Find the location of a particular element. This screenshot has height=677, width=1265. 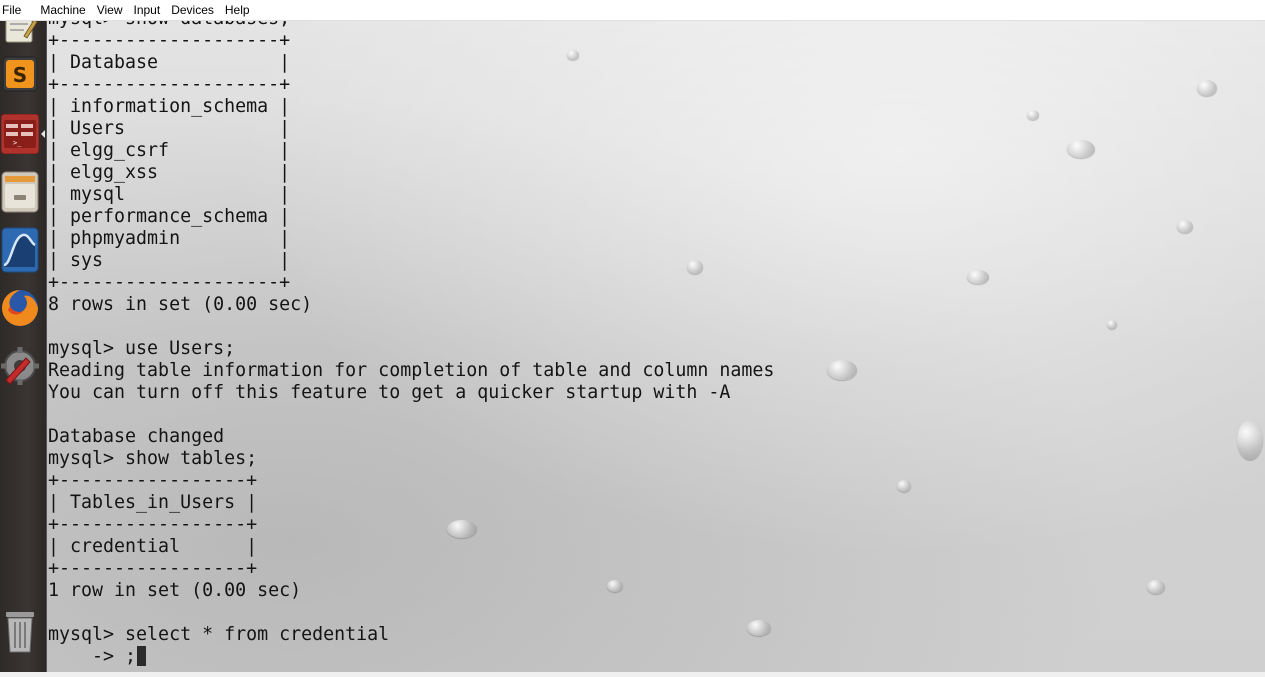

terminal-line: | elgg_csrf | is located at coordinates (169, 150).